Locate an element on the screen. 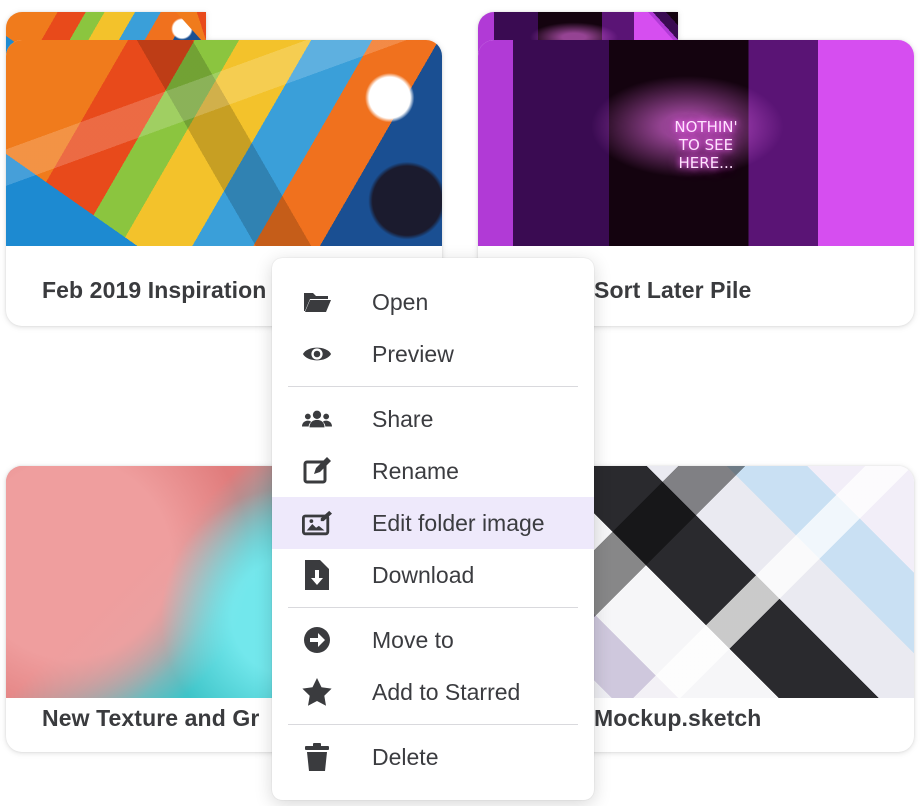 This screenshot has height=806, width=920. folder-title: Mockup.sketch is located at coordinates (678, 718).